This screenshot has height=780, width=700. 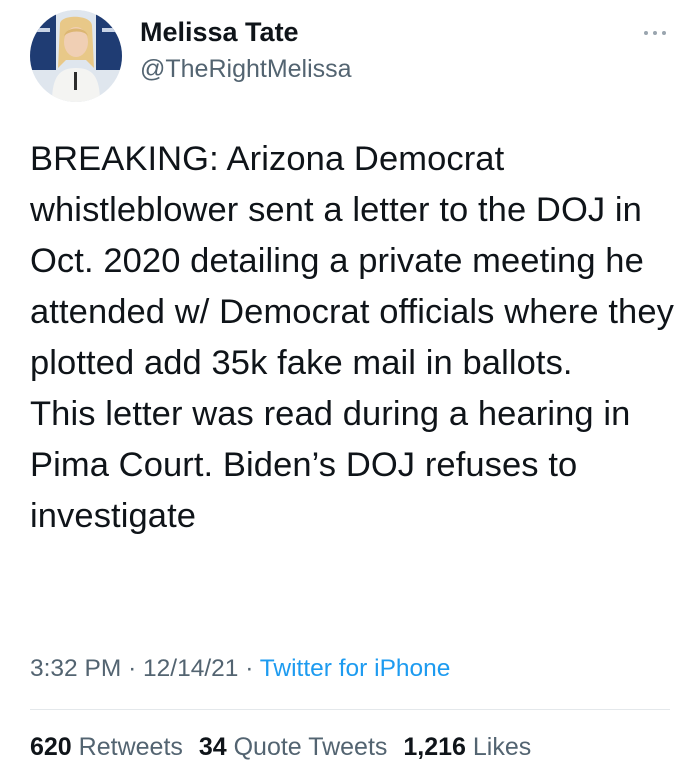 What do you see at coordinates (502, 747) in the screenshot?
I see `likes-label: Likes` at bounding box center [502, 747].